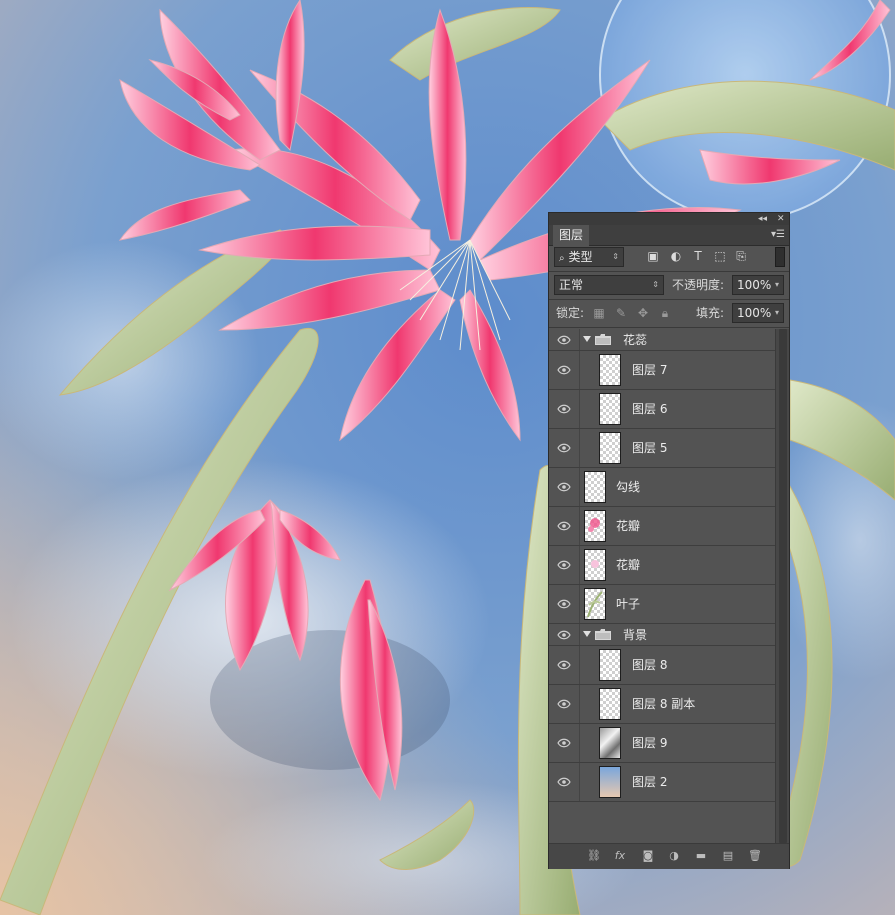  I want to click on lock-position-icon: ✥, so click(643, 313).